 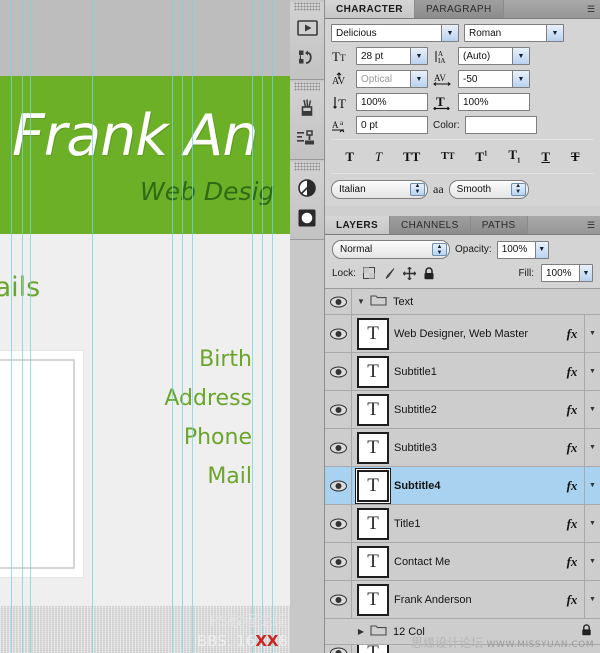 I want to click on strikethrough-button: T, so click(x=575, y=156).